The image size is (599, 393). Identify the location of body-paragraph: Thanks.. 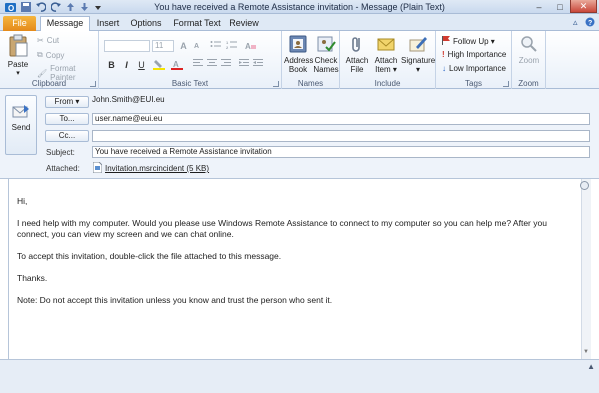
(32, 278).